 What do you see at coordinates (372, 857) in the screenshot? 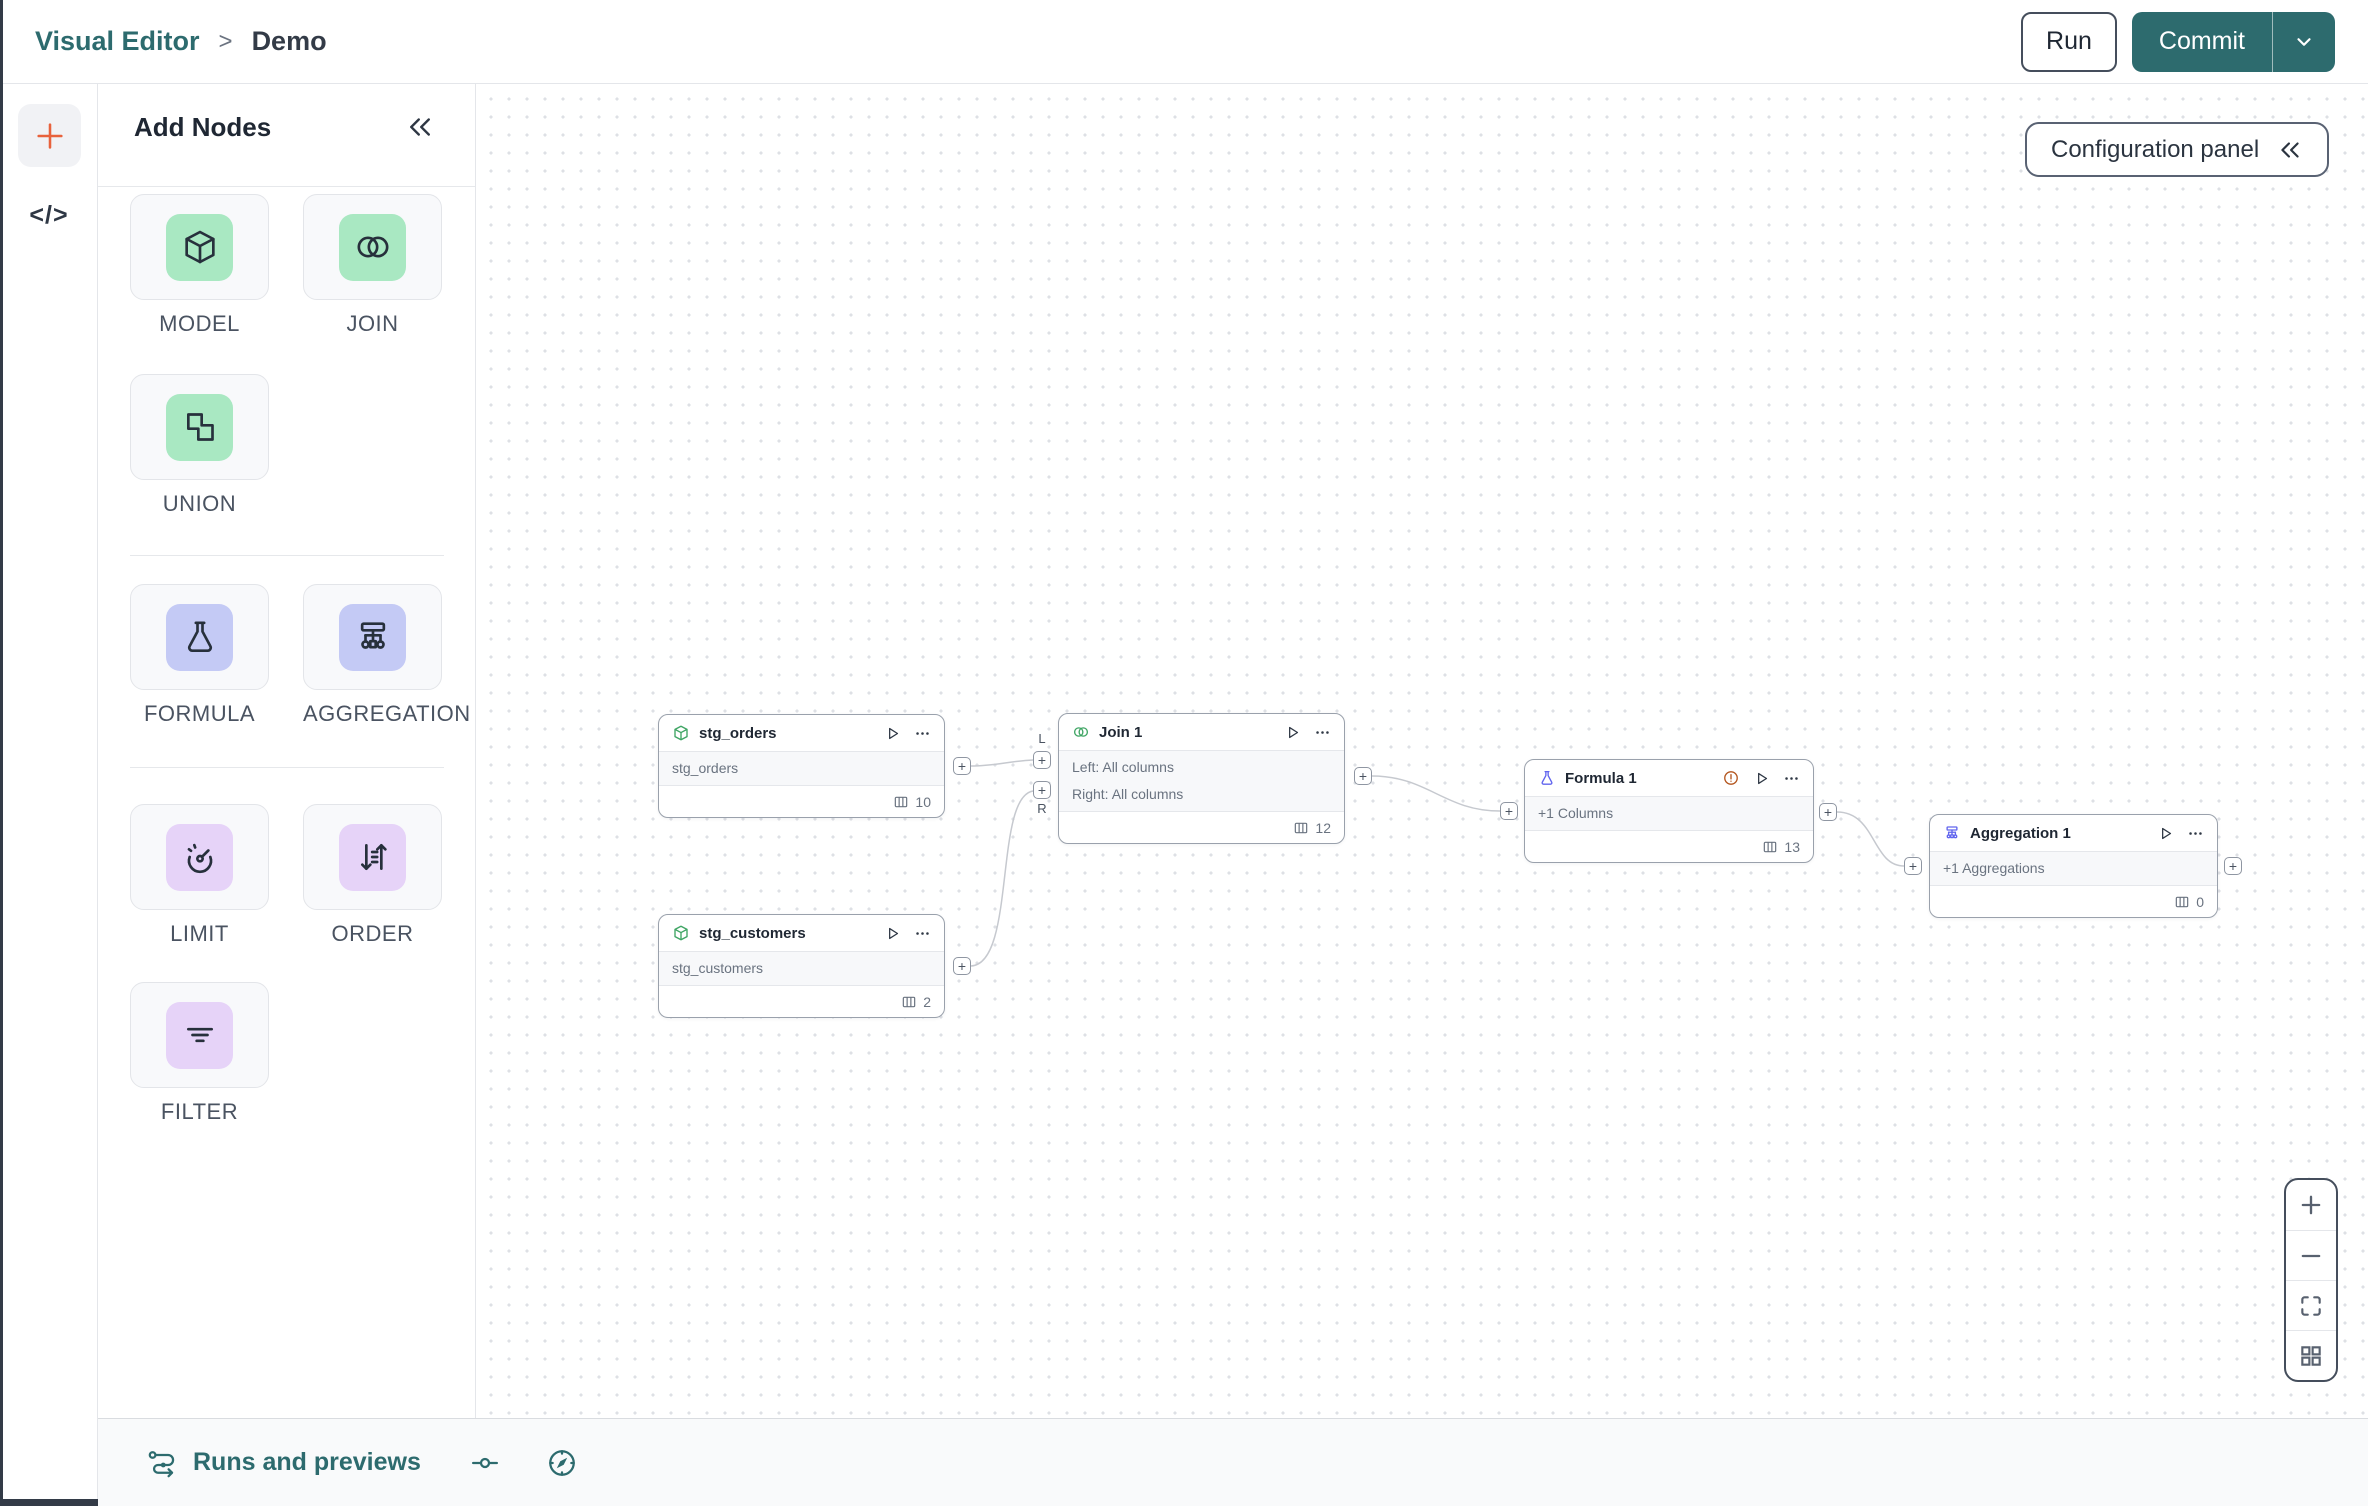
I see `sort-icon` at bounding box center [372, 857].